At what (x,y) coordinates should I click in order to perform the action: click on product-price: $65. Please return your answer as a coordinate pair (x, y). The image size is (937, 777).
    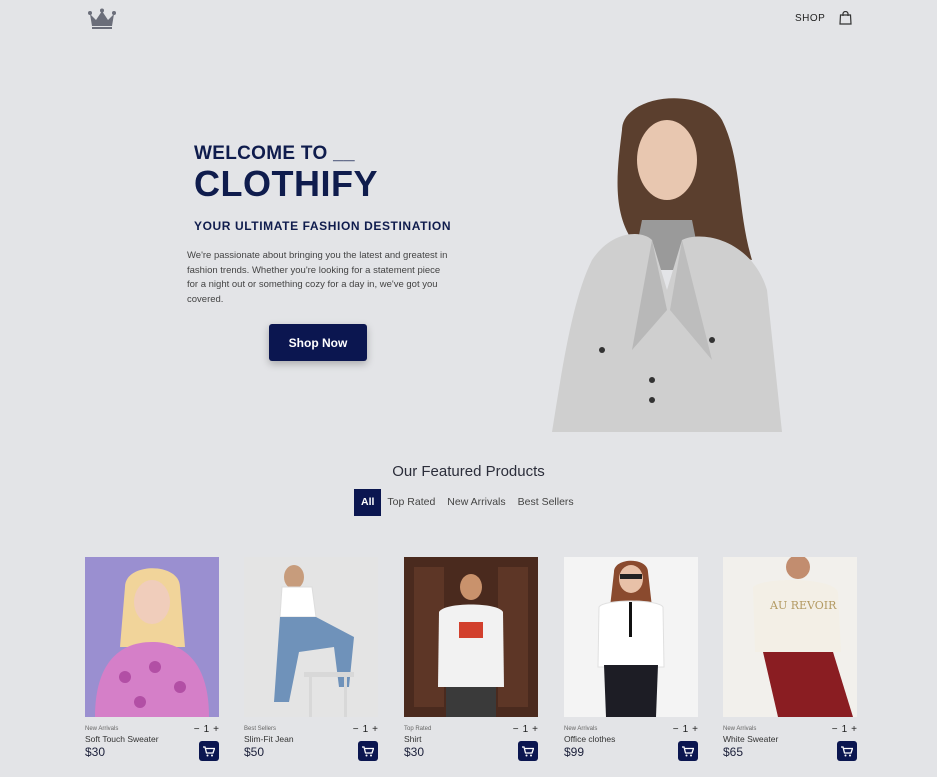
    Looking at the image, I should click on (733, 752).